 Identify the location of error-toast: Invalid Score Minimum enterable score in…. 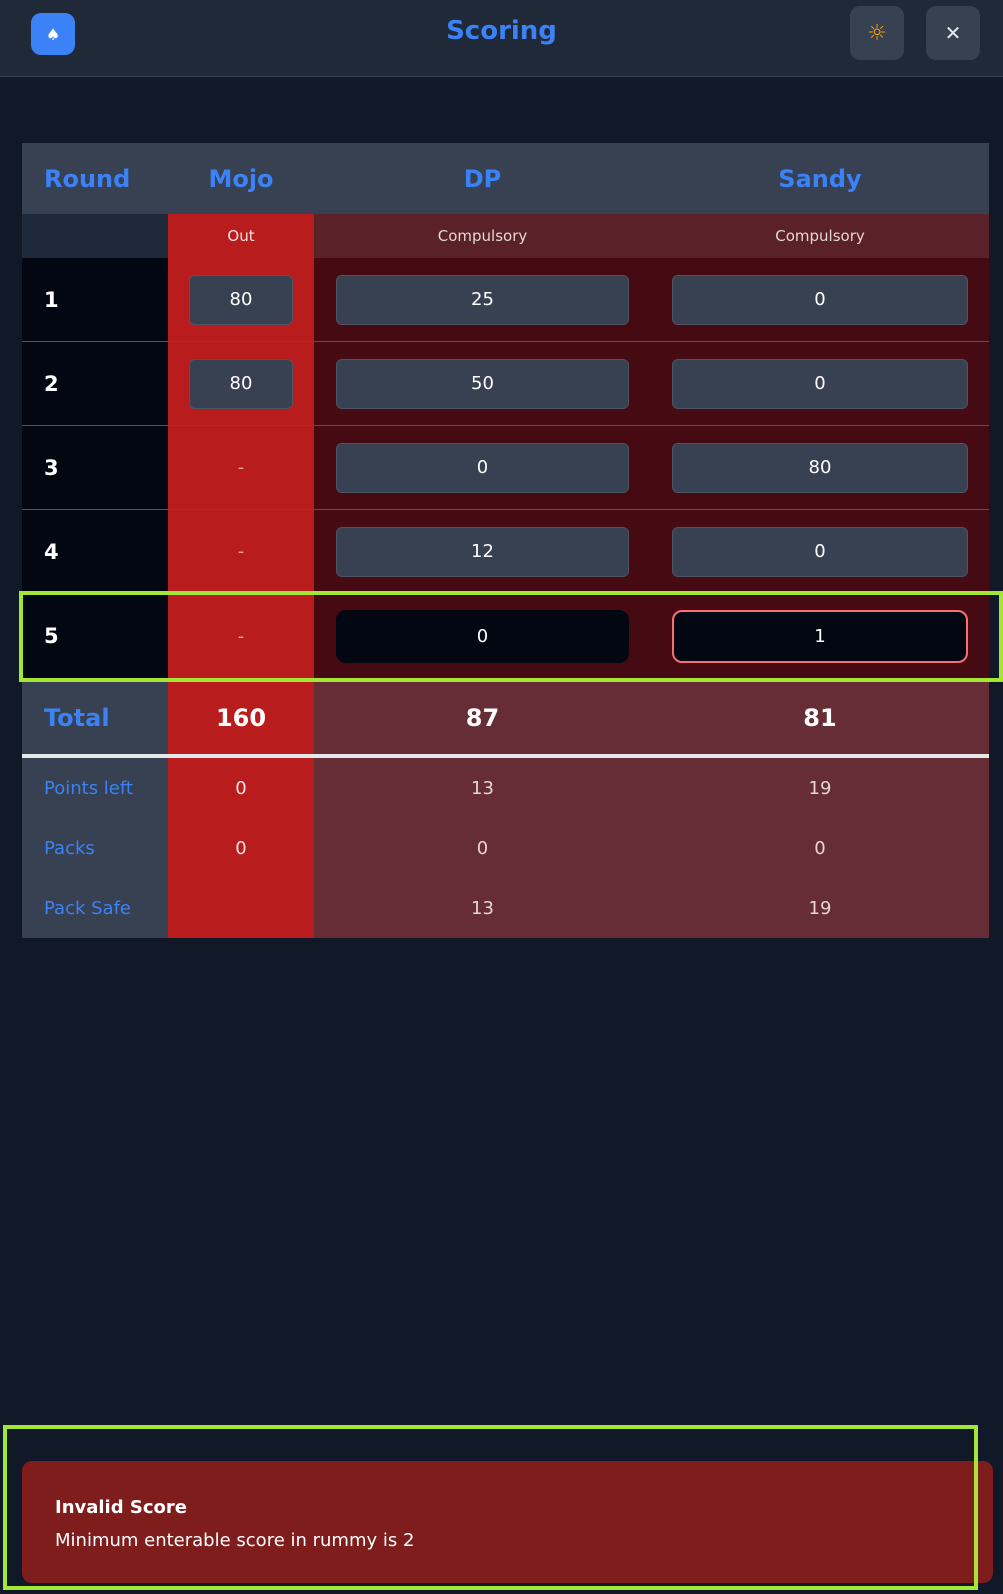
(507, 1522).